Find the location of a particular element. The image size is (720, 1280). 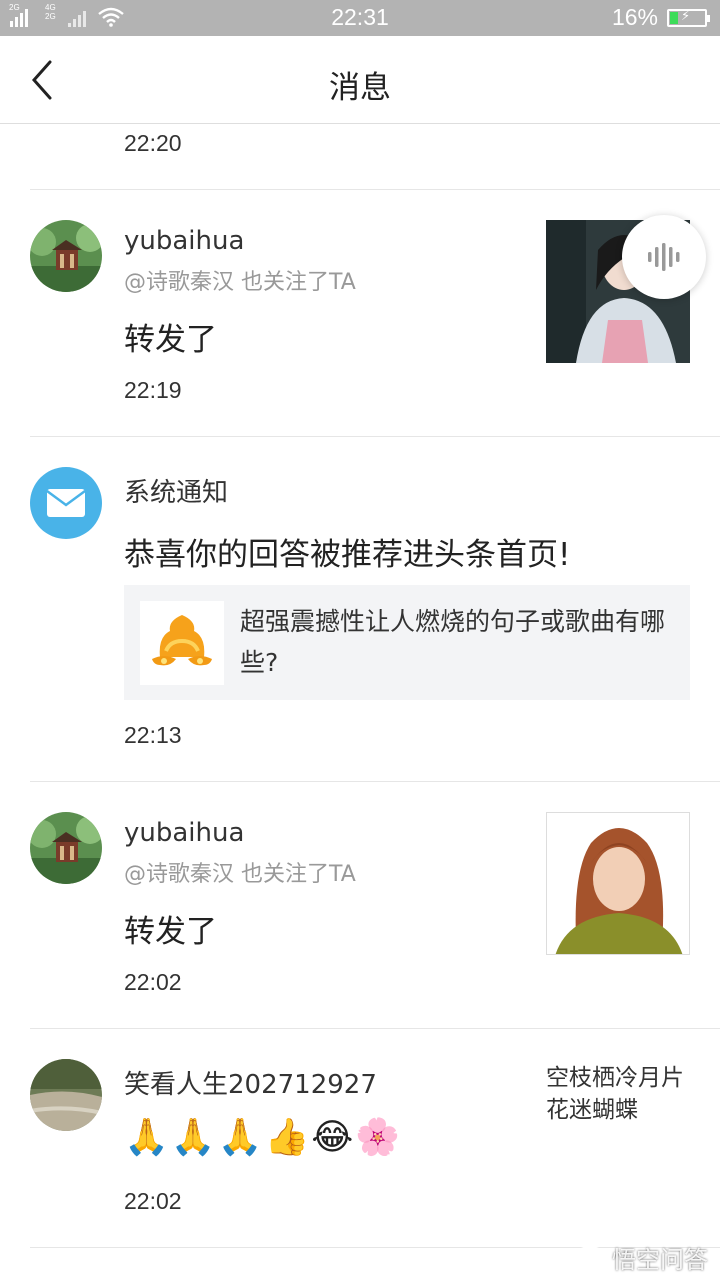

voice-wave-icon is located at coordinates (664, 257).